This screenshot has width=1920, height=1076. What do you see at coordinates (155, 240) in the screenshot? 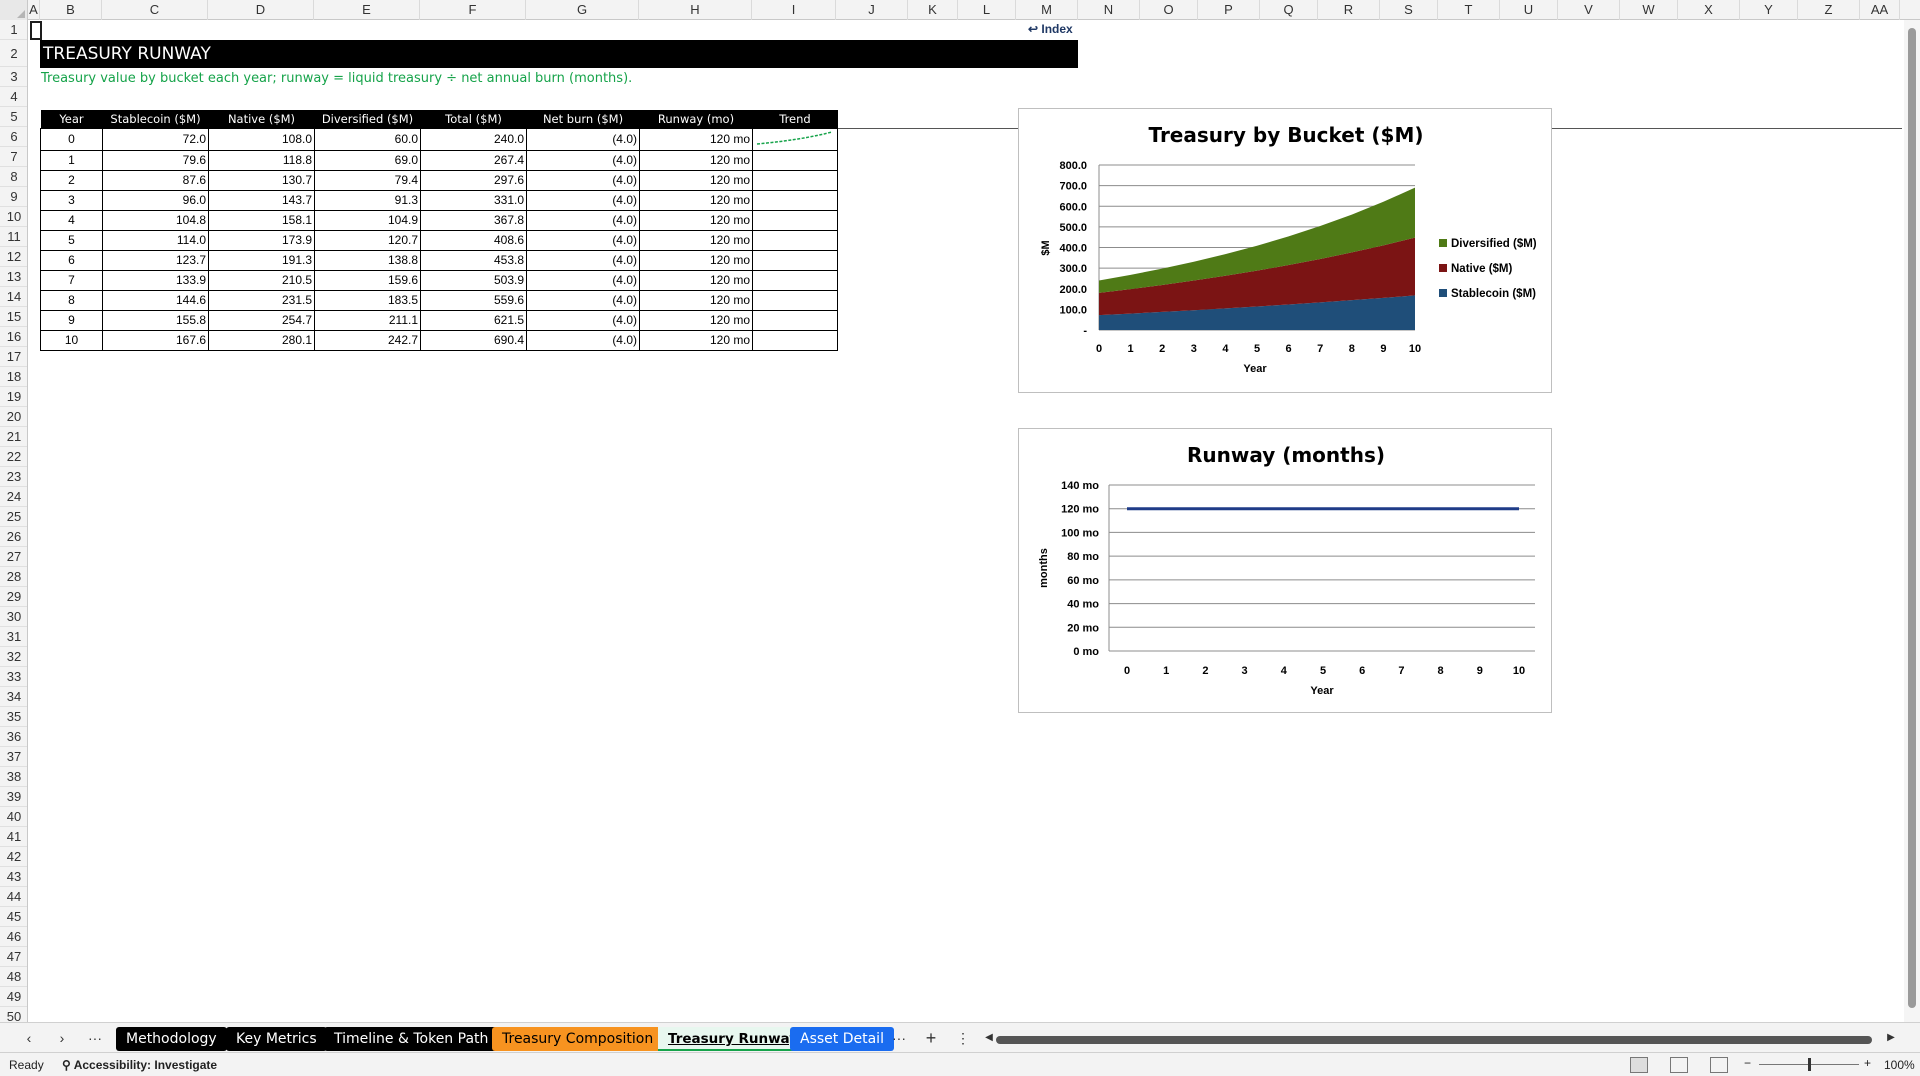
I see `table-cell: 114.0` at bounding box center [155, 240].